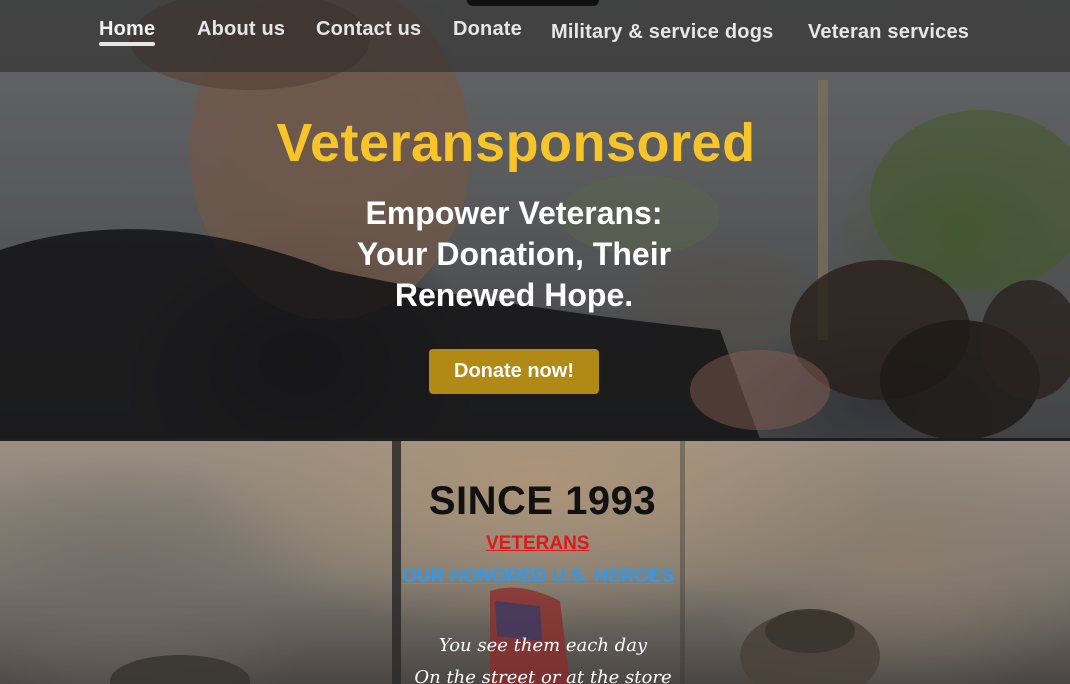 This screenshot has height=684, width=1070. Describe the element at coordinates (127, 29) in the screenshot. I see `nav-home: Home` at that location.